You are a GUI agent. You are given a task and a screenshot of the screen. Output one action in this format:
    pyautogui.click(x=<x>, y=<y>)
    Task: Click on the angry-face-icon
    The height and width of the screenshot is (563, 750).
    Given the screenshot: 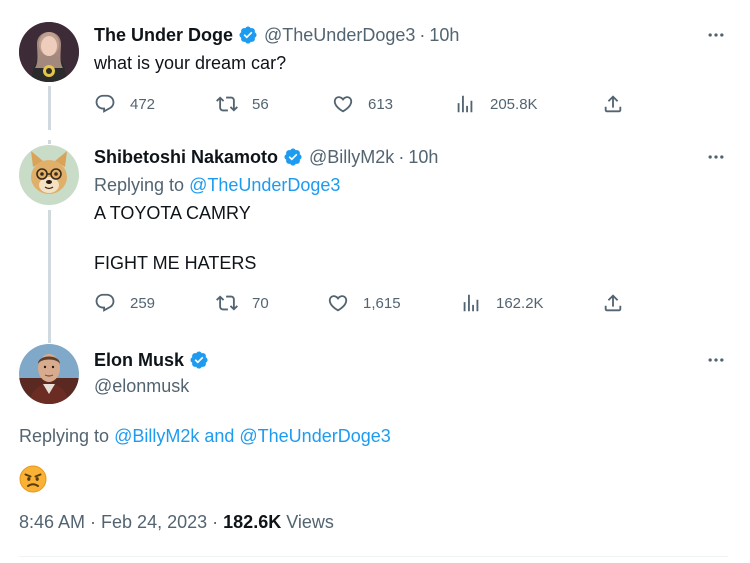 What is the action you would take?
    pyautogui.click(x=33, y=479)
    